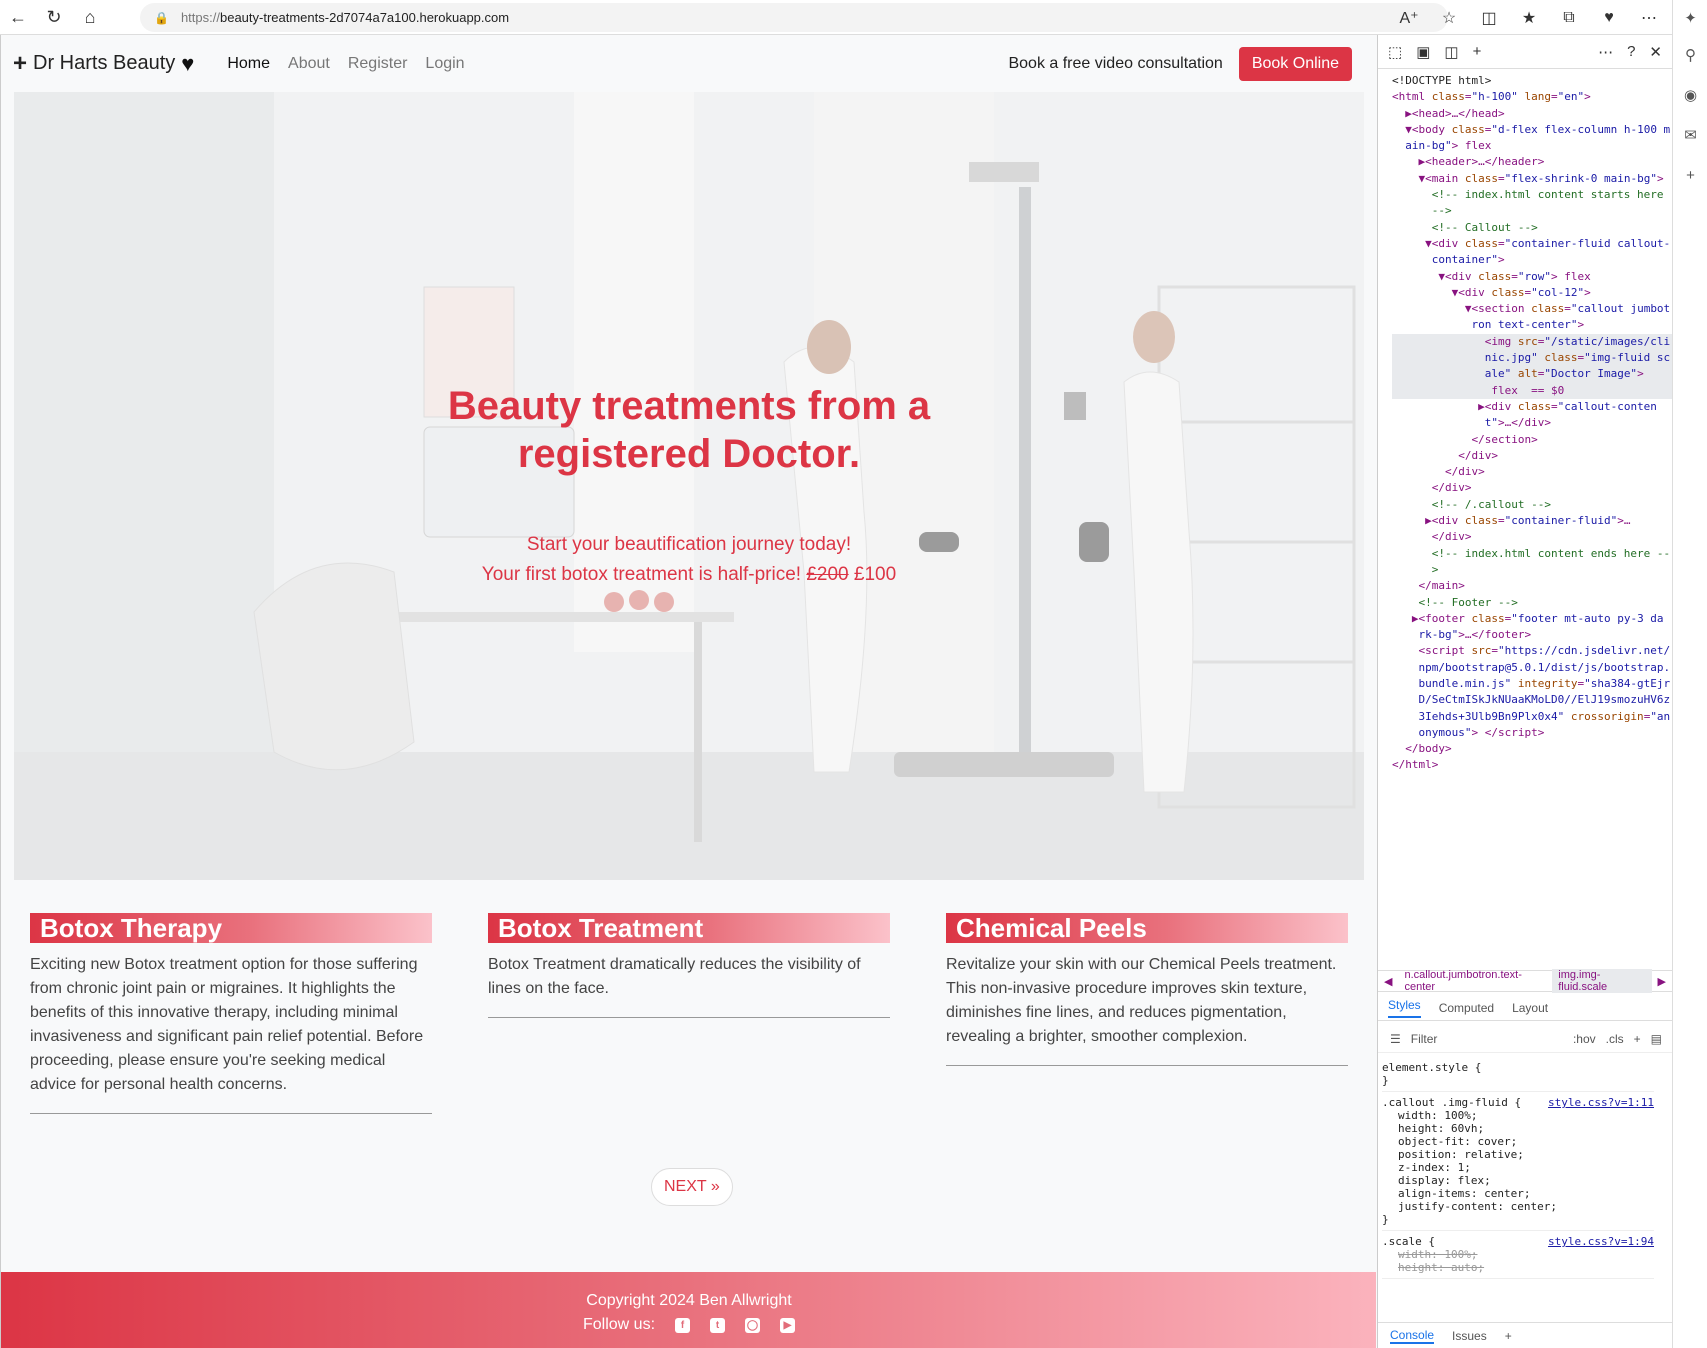 Image resolution: width=1707 pixels, height=1348 pixels. What do you see at coordinates (1662, 981) in the screenshot?
I see `breadcrumb-next-icon: ▶` at bounding box center [1662, 981].